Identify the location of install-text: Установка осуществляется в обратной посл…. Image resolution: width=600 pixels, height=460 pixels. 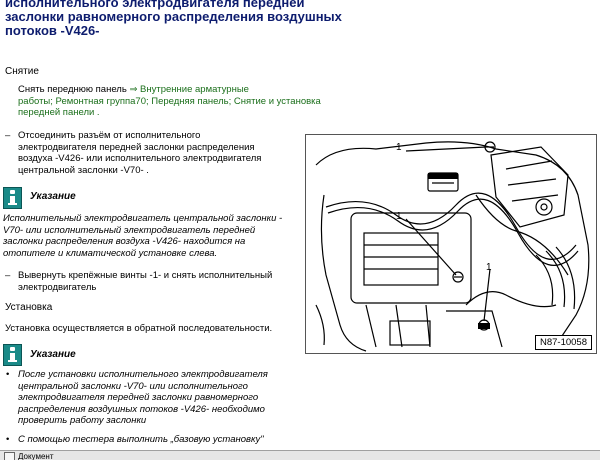
(139, 328).